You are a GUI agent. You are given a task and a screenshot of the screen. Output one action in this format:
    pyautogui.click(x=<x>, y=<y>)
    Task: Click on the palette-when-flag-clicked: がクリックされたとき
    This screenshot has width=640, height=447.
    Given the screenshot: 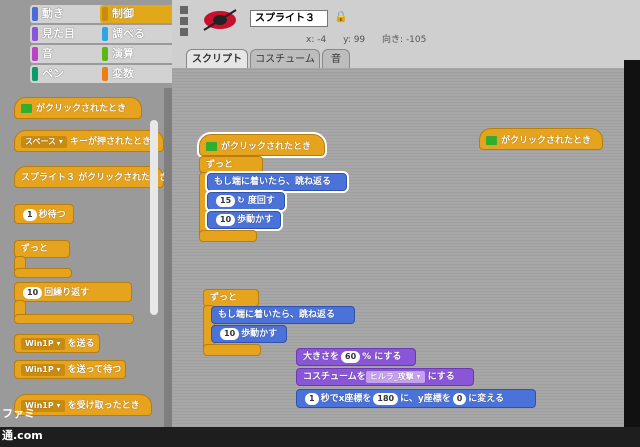 What is the action you would take?
    pyautogui.click(x=78, y=108)
    